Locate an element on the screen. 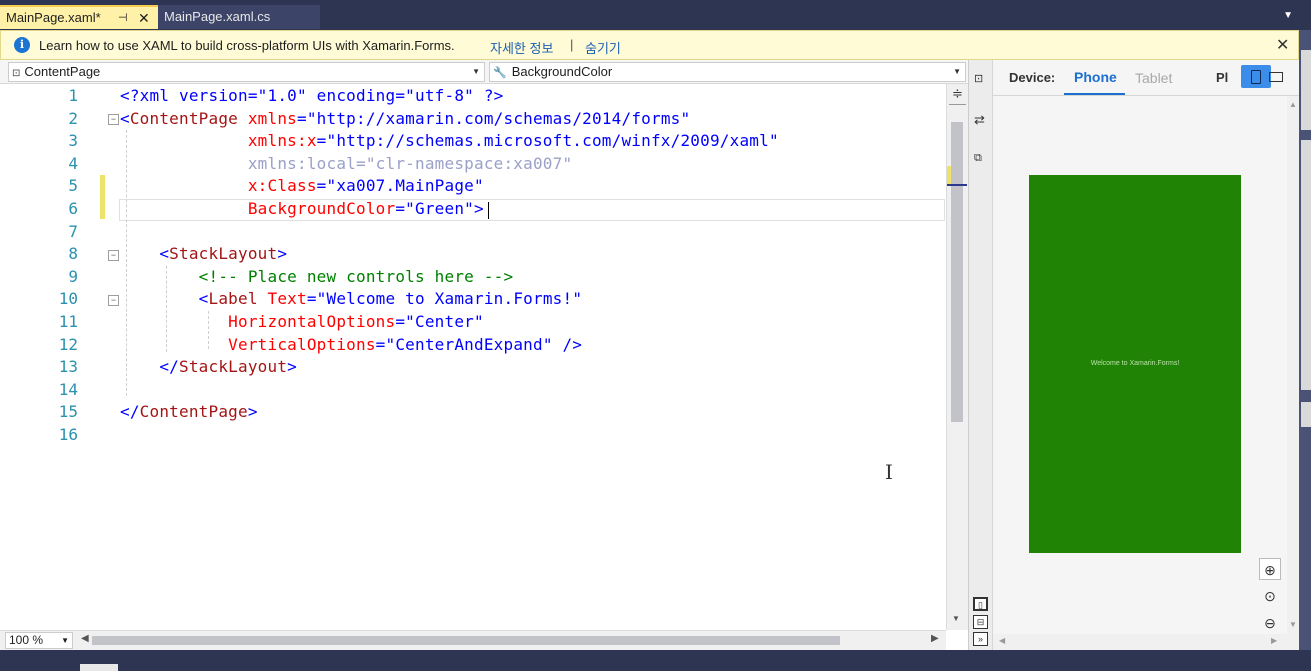  code-line: <StackLayout> is located at coordinates (203, 254).